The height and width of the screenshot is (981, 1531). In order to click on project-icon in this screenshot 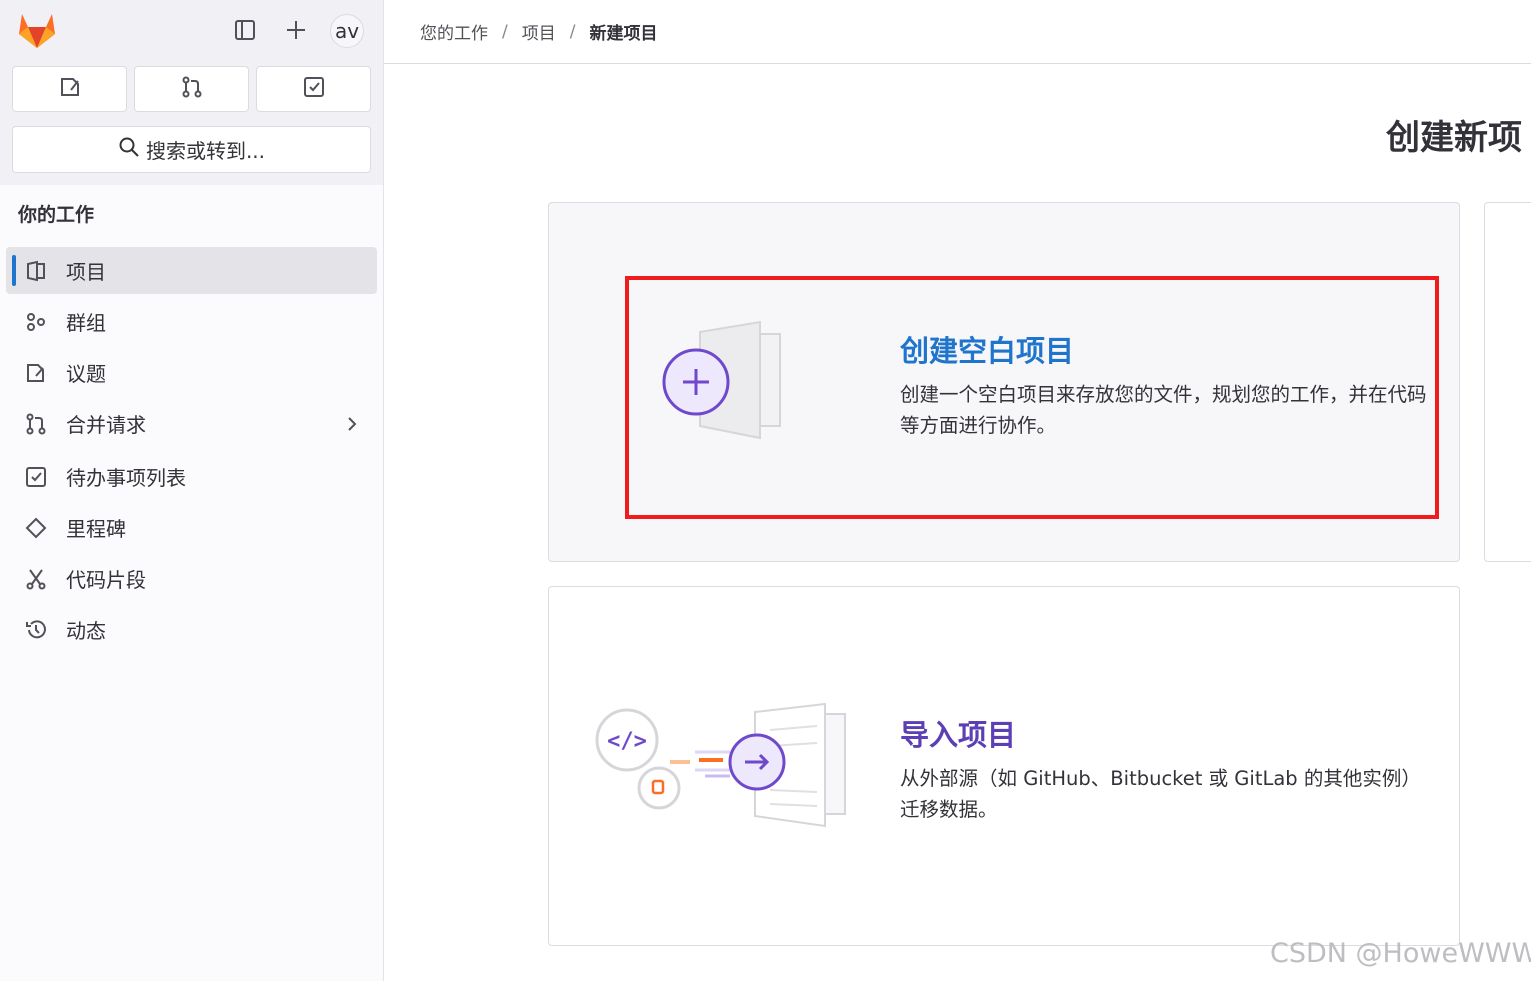, I will do `click(36, 271)`.